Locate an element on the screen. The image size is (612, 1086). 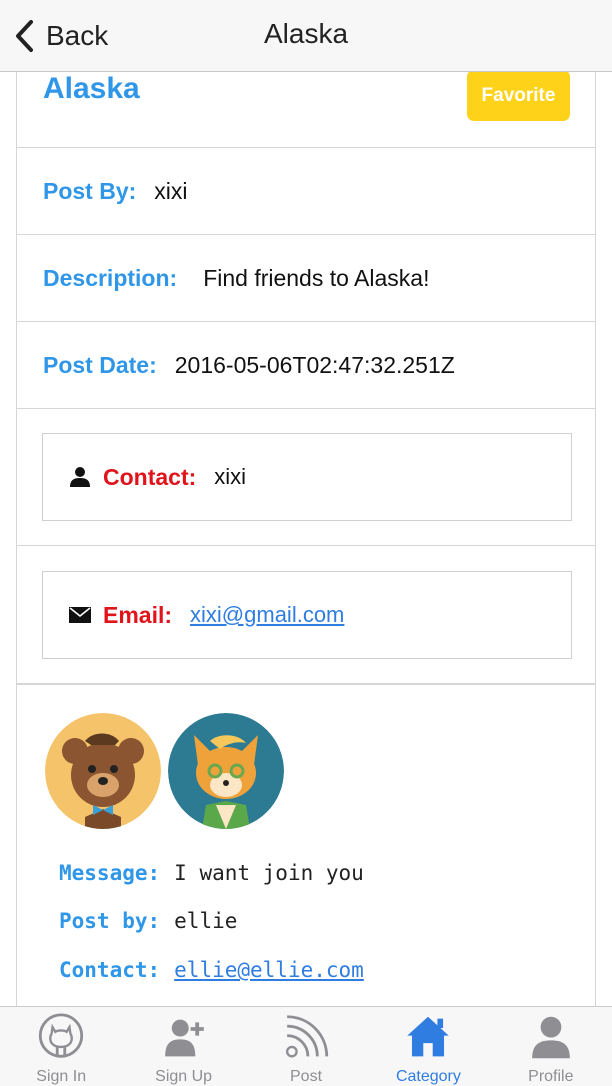
tab-label: Sign In is located at coordinates (61, 1076).